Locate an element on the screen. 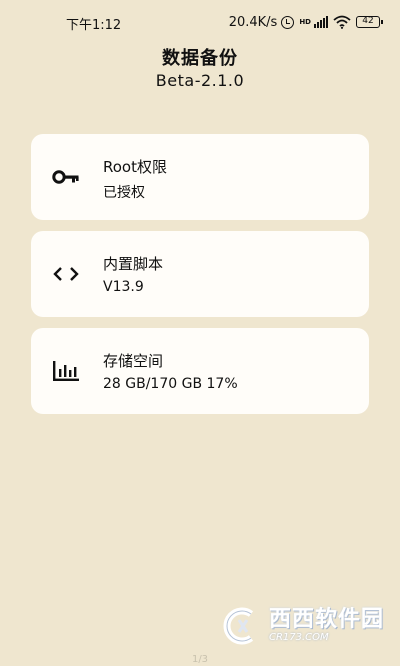 The height and width of the screenshot is (666, 400). status-indicators: 20.4K/s HD 42 is located at coordinates (305, 22).